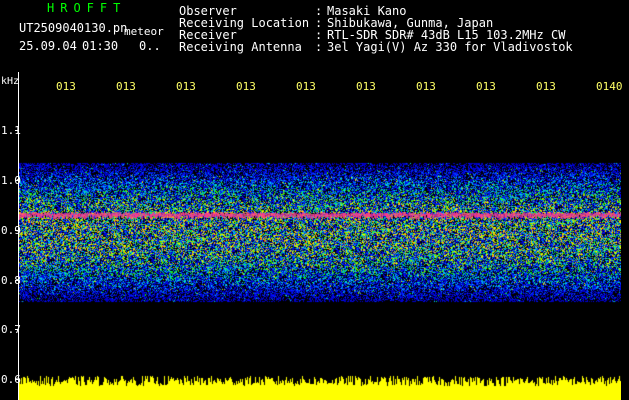 The height and width of the screenshot is (400, 629). I want to click on time-tick-6: 013, so click(366, 86).